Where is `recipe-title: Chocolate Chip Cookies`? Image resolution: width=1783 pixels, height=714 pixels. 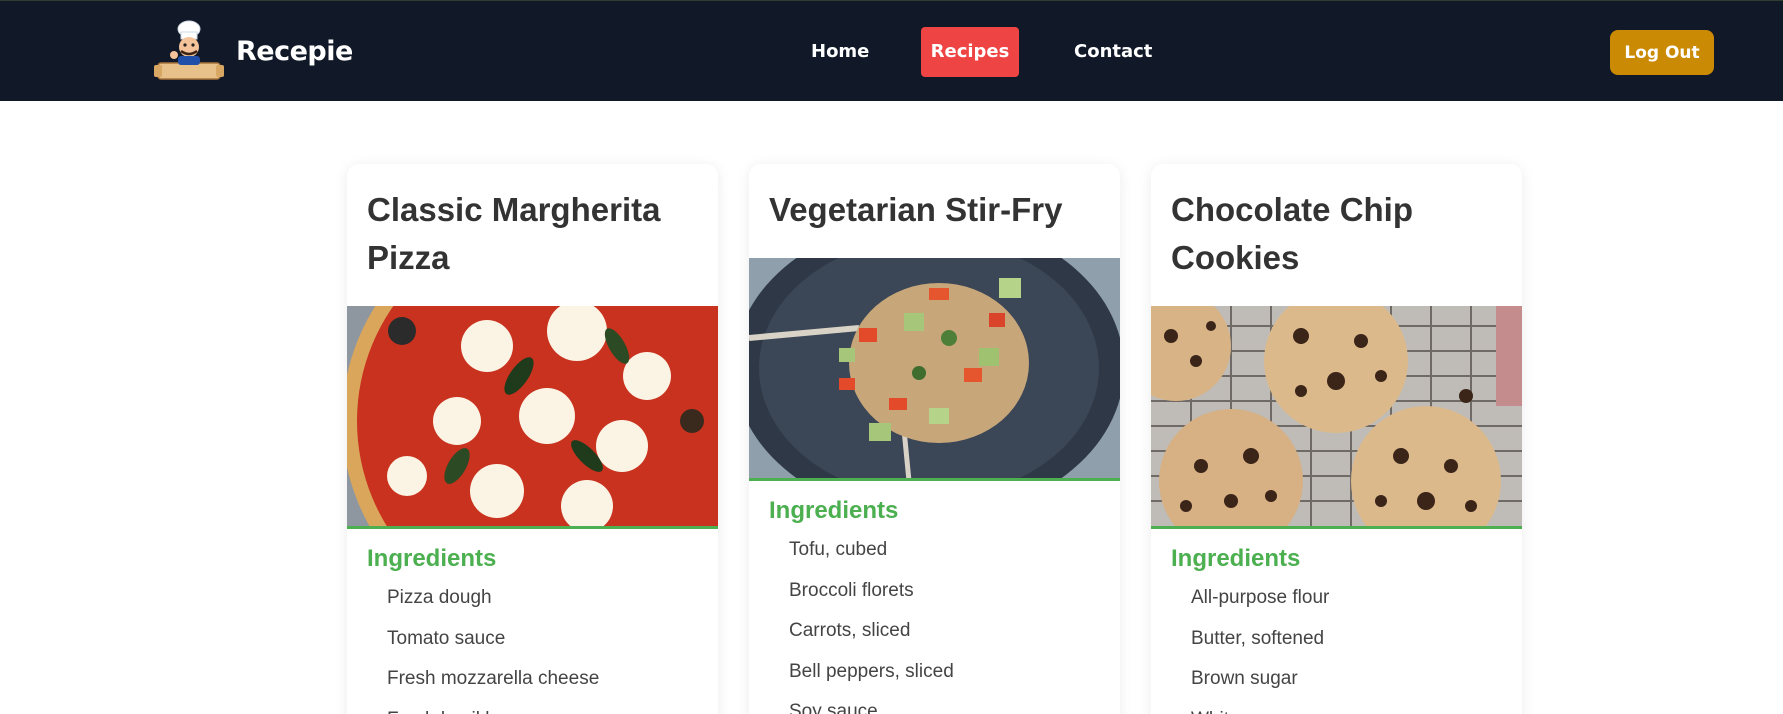 recipe-title: Chocolate Chip Cookies is located at coordinates (1292, 233).